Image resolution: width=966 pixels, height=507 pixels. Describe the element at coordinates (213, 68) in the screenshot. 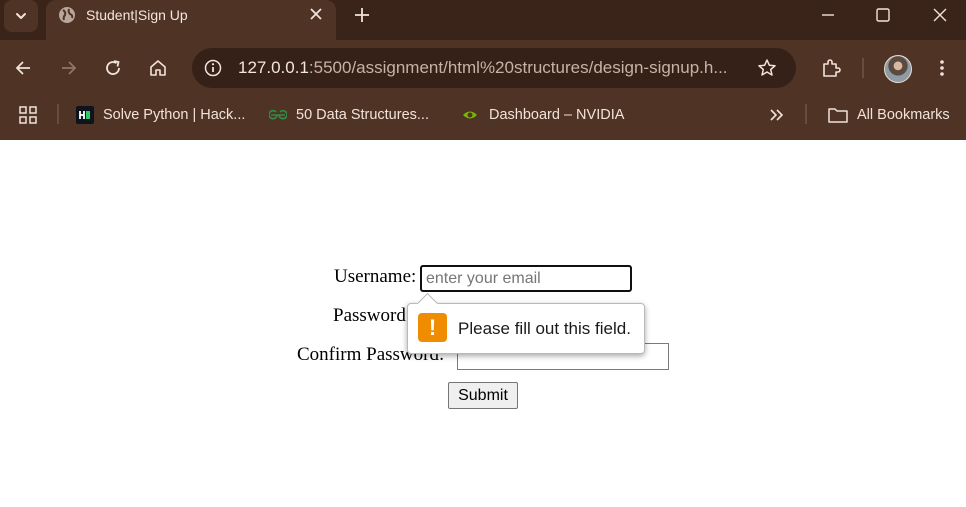

I see `site-info-icon` at that location.